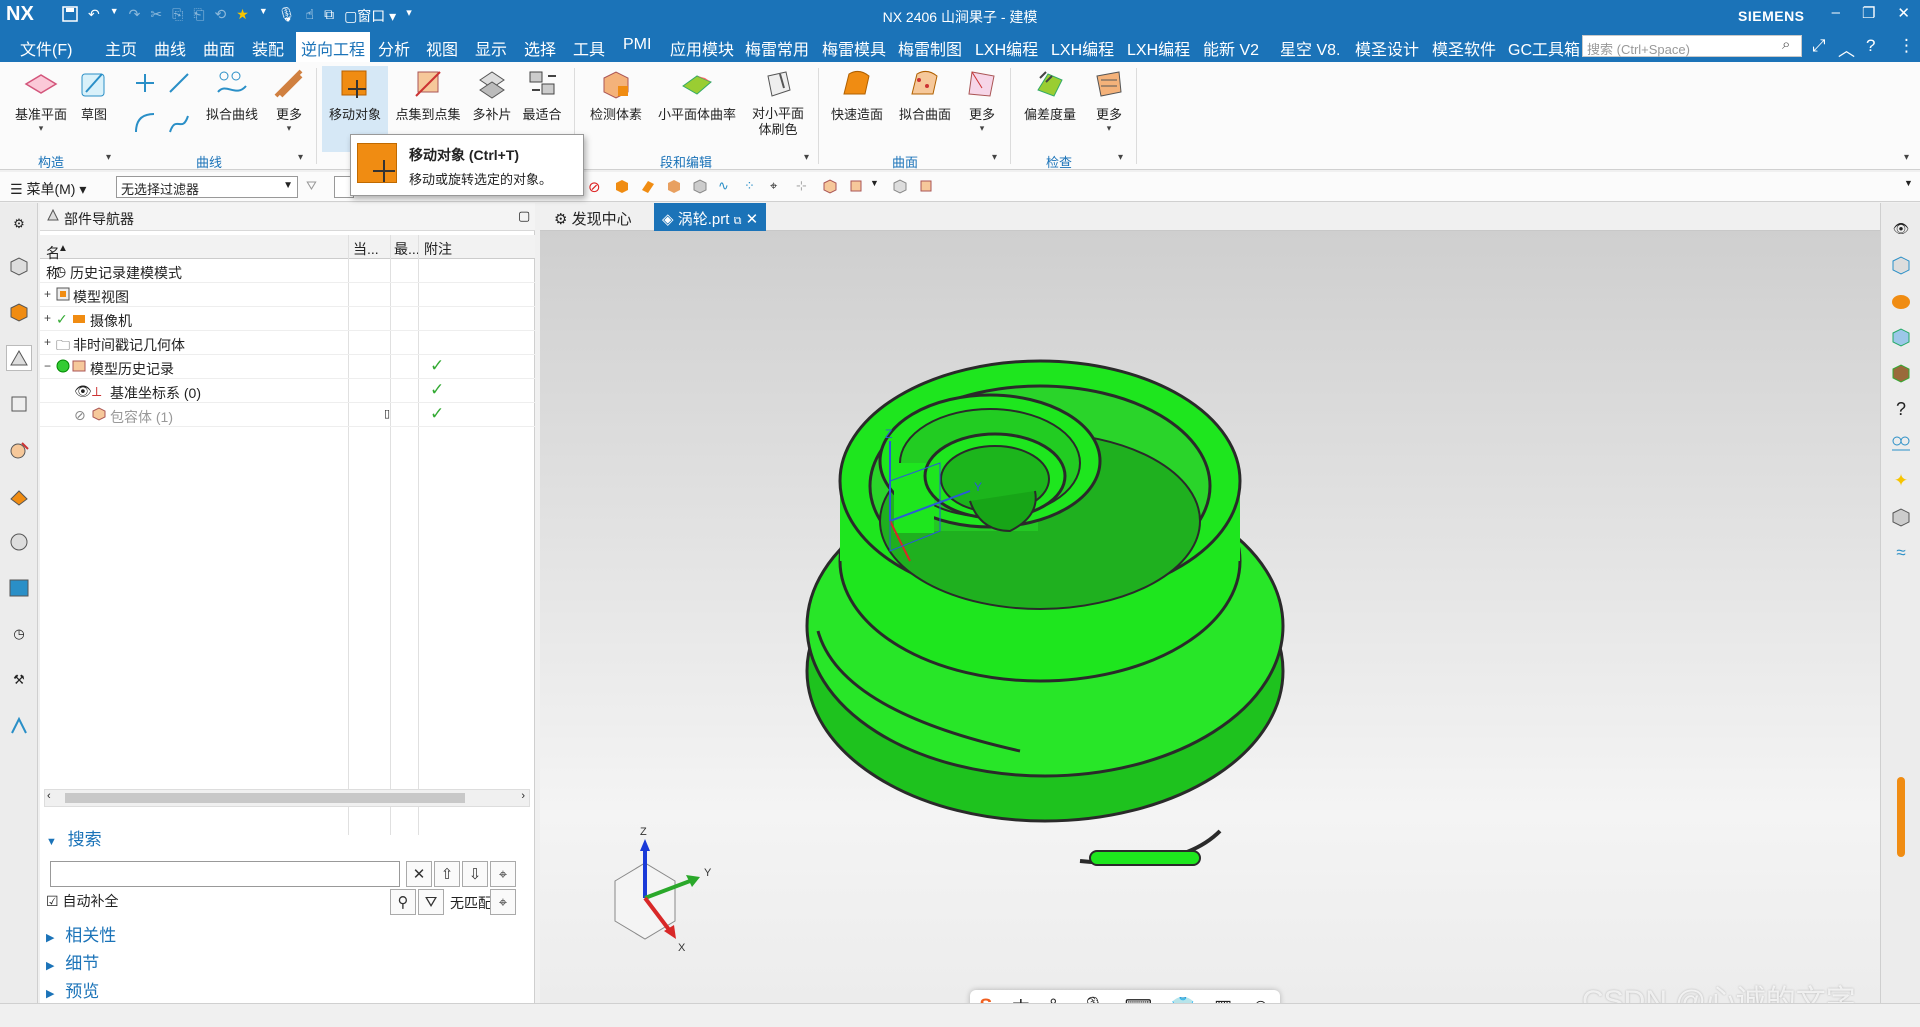 Image resolution: width=1920 pixels, height=1027 pixels. What do you see at coordinates (524, 216) in the screenshot?
I see `maximize-panel-icon: ▢` at bounding box center [524, 216].